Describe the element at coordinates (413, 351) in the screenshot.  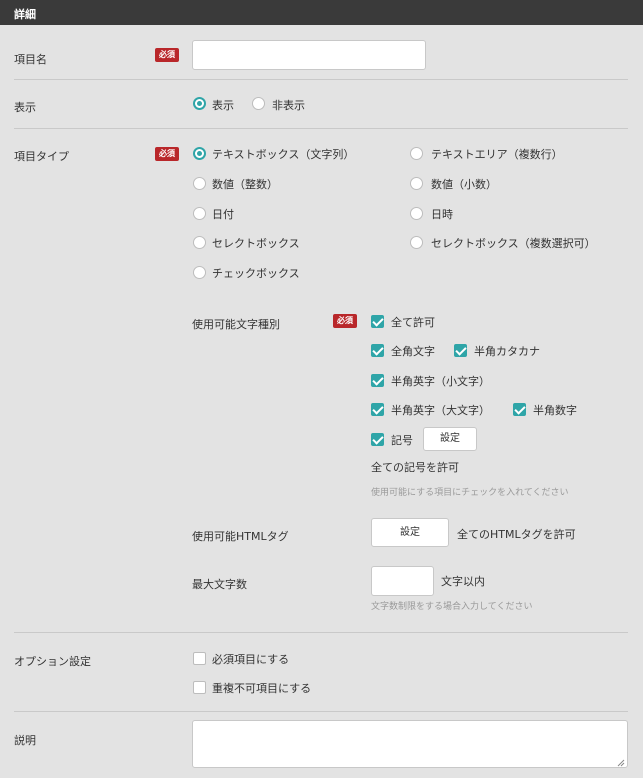
I see `char-fullwidth-label: 全角文字` at that location.